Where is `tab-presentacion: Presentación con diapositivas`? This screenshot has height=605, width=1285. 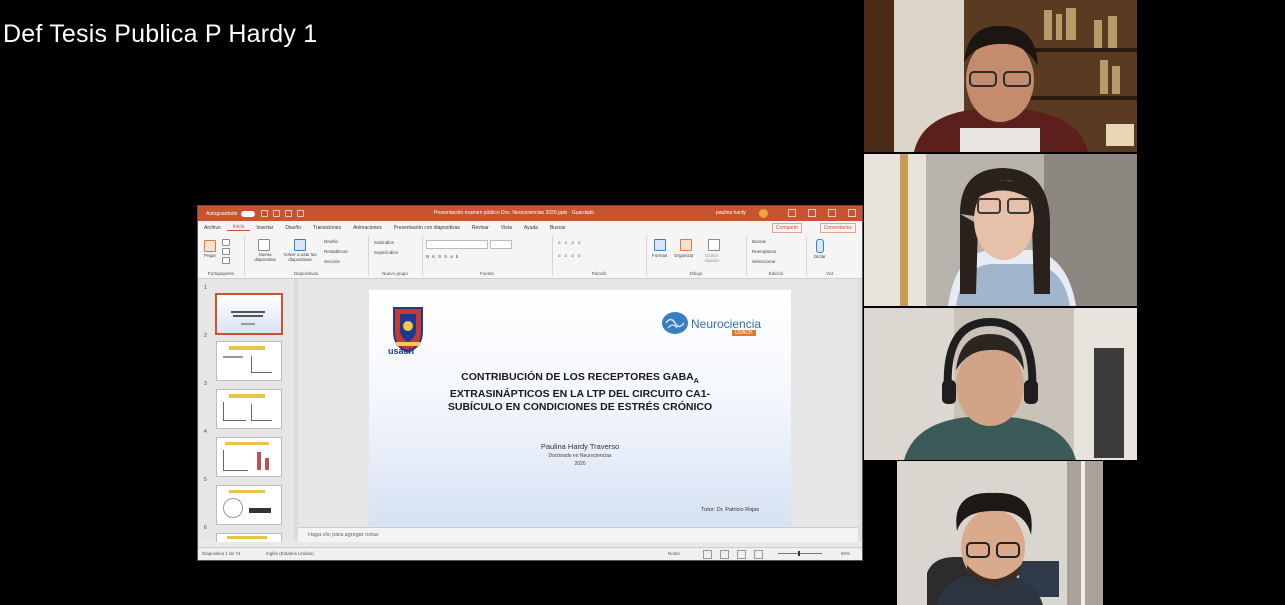
tab-presentacion: Presentación con diapositivas is located at coordinates (427, 228).